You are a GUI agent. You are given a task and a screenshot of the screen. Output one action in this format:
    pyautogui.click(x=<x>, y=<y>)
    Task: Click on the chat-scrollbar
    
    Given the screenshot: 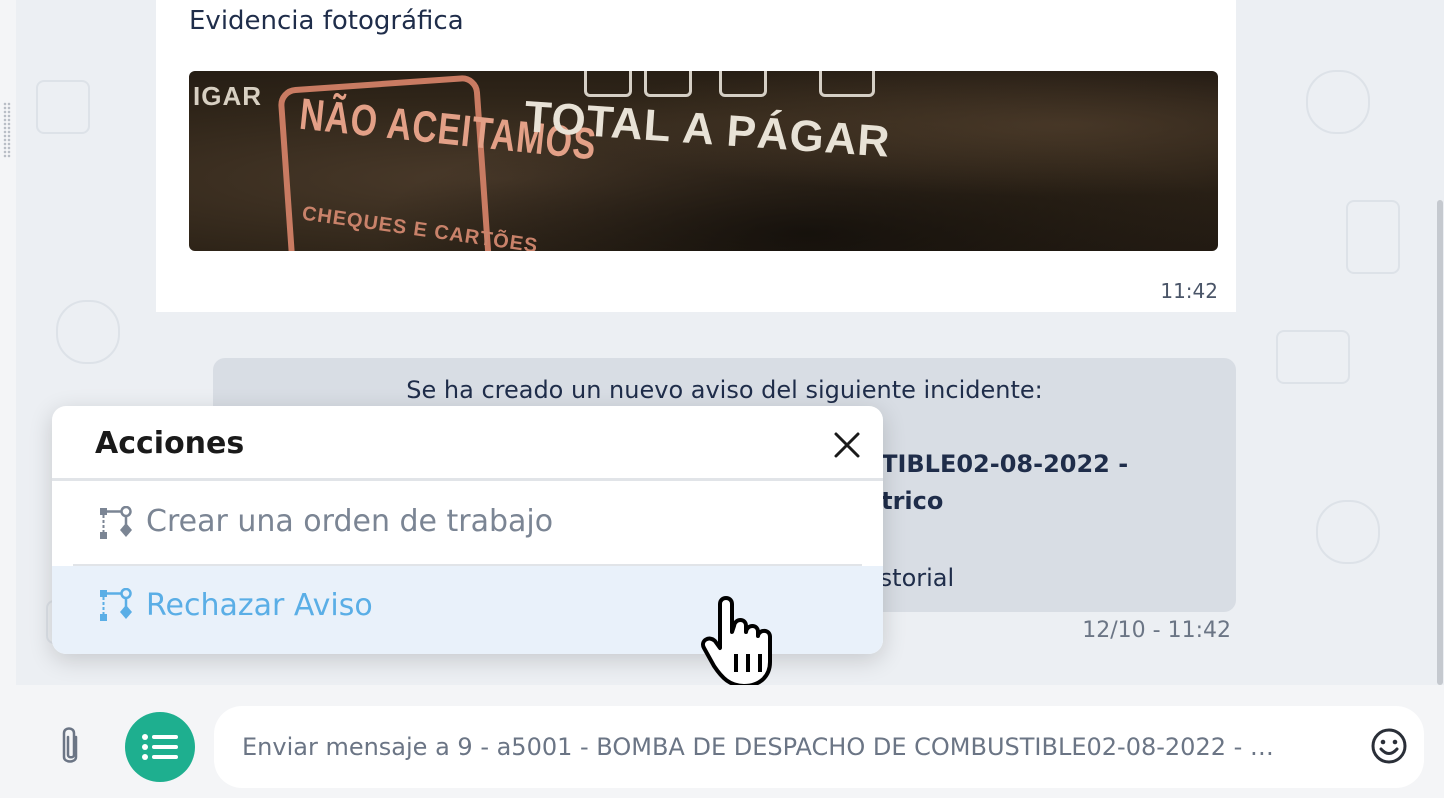 What is the action you would take?
    pyautogui.click(x=1440, y=342)
    